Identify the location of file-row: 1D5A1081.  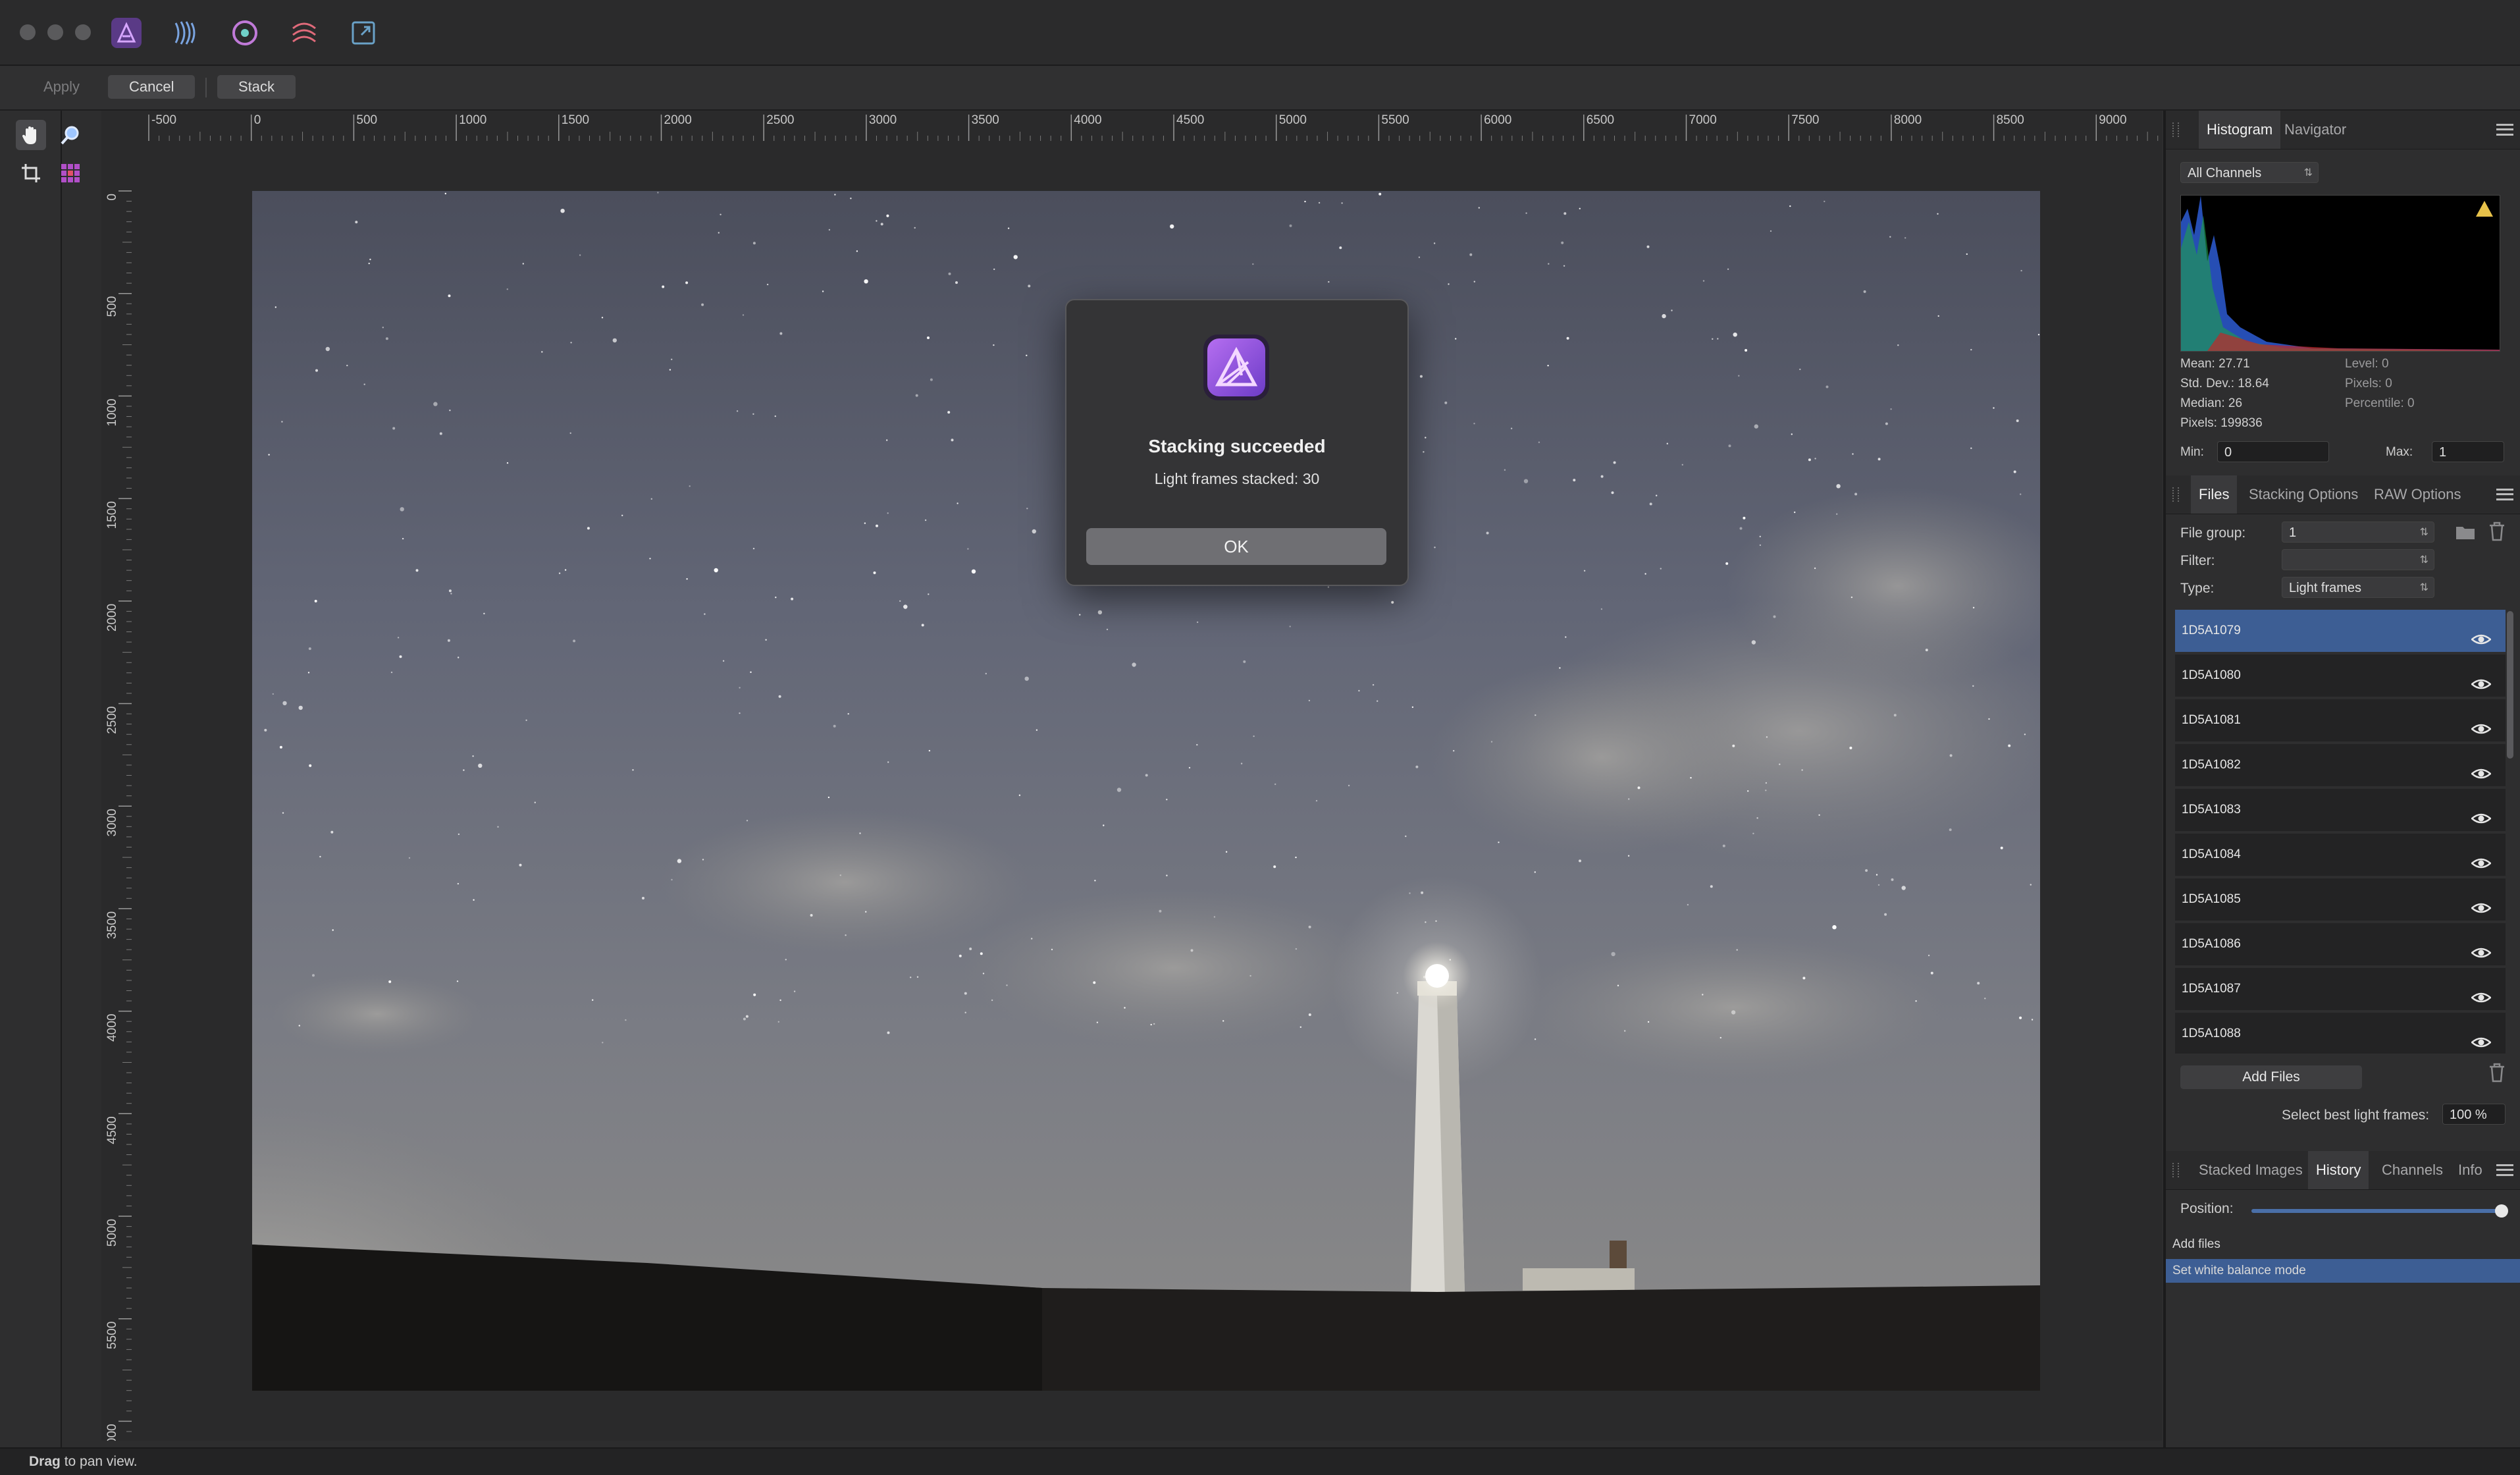
(2340, 720).